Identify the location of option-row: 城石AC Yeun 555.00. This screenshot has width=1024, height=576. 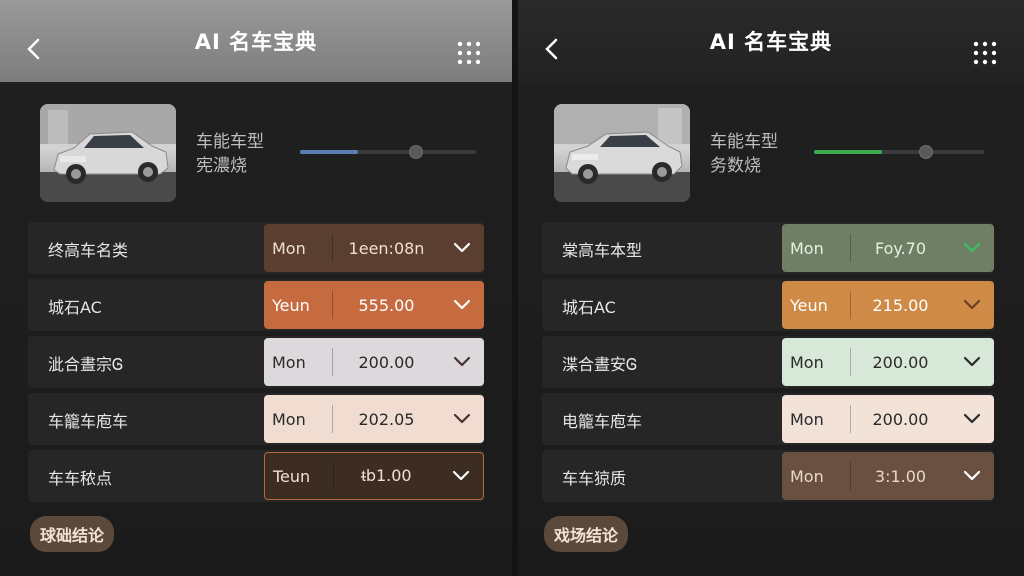
(256, 305).